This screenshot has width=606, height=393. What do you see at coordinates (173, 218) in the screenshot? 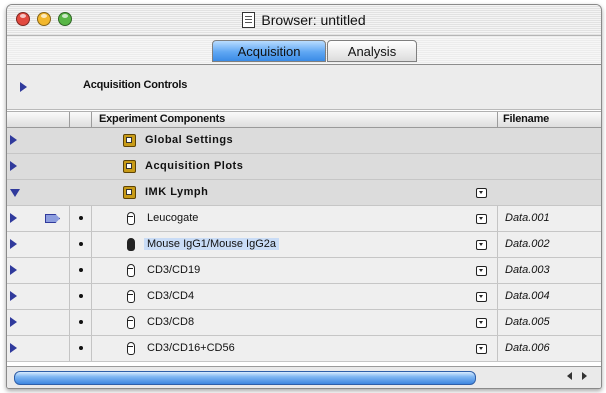
I see `tube-label: Leucogate` at bounding box center [173, 218].